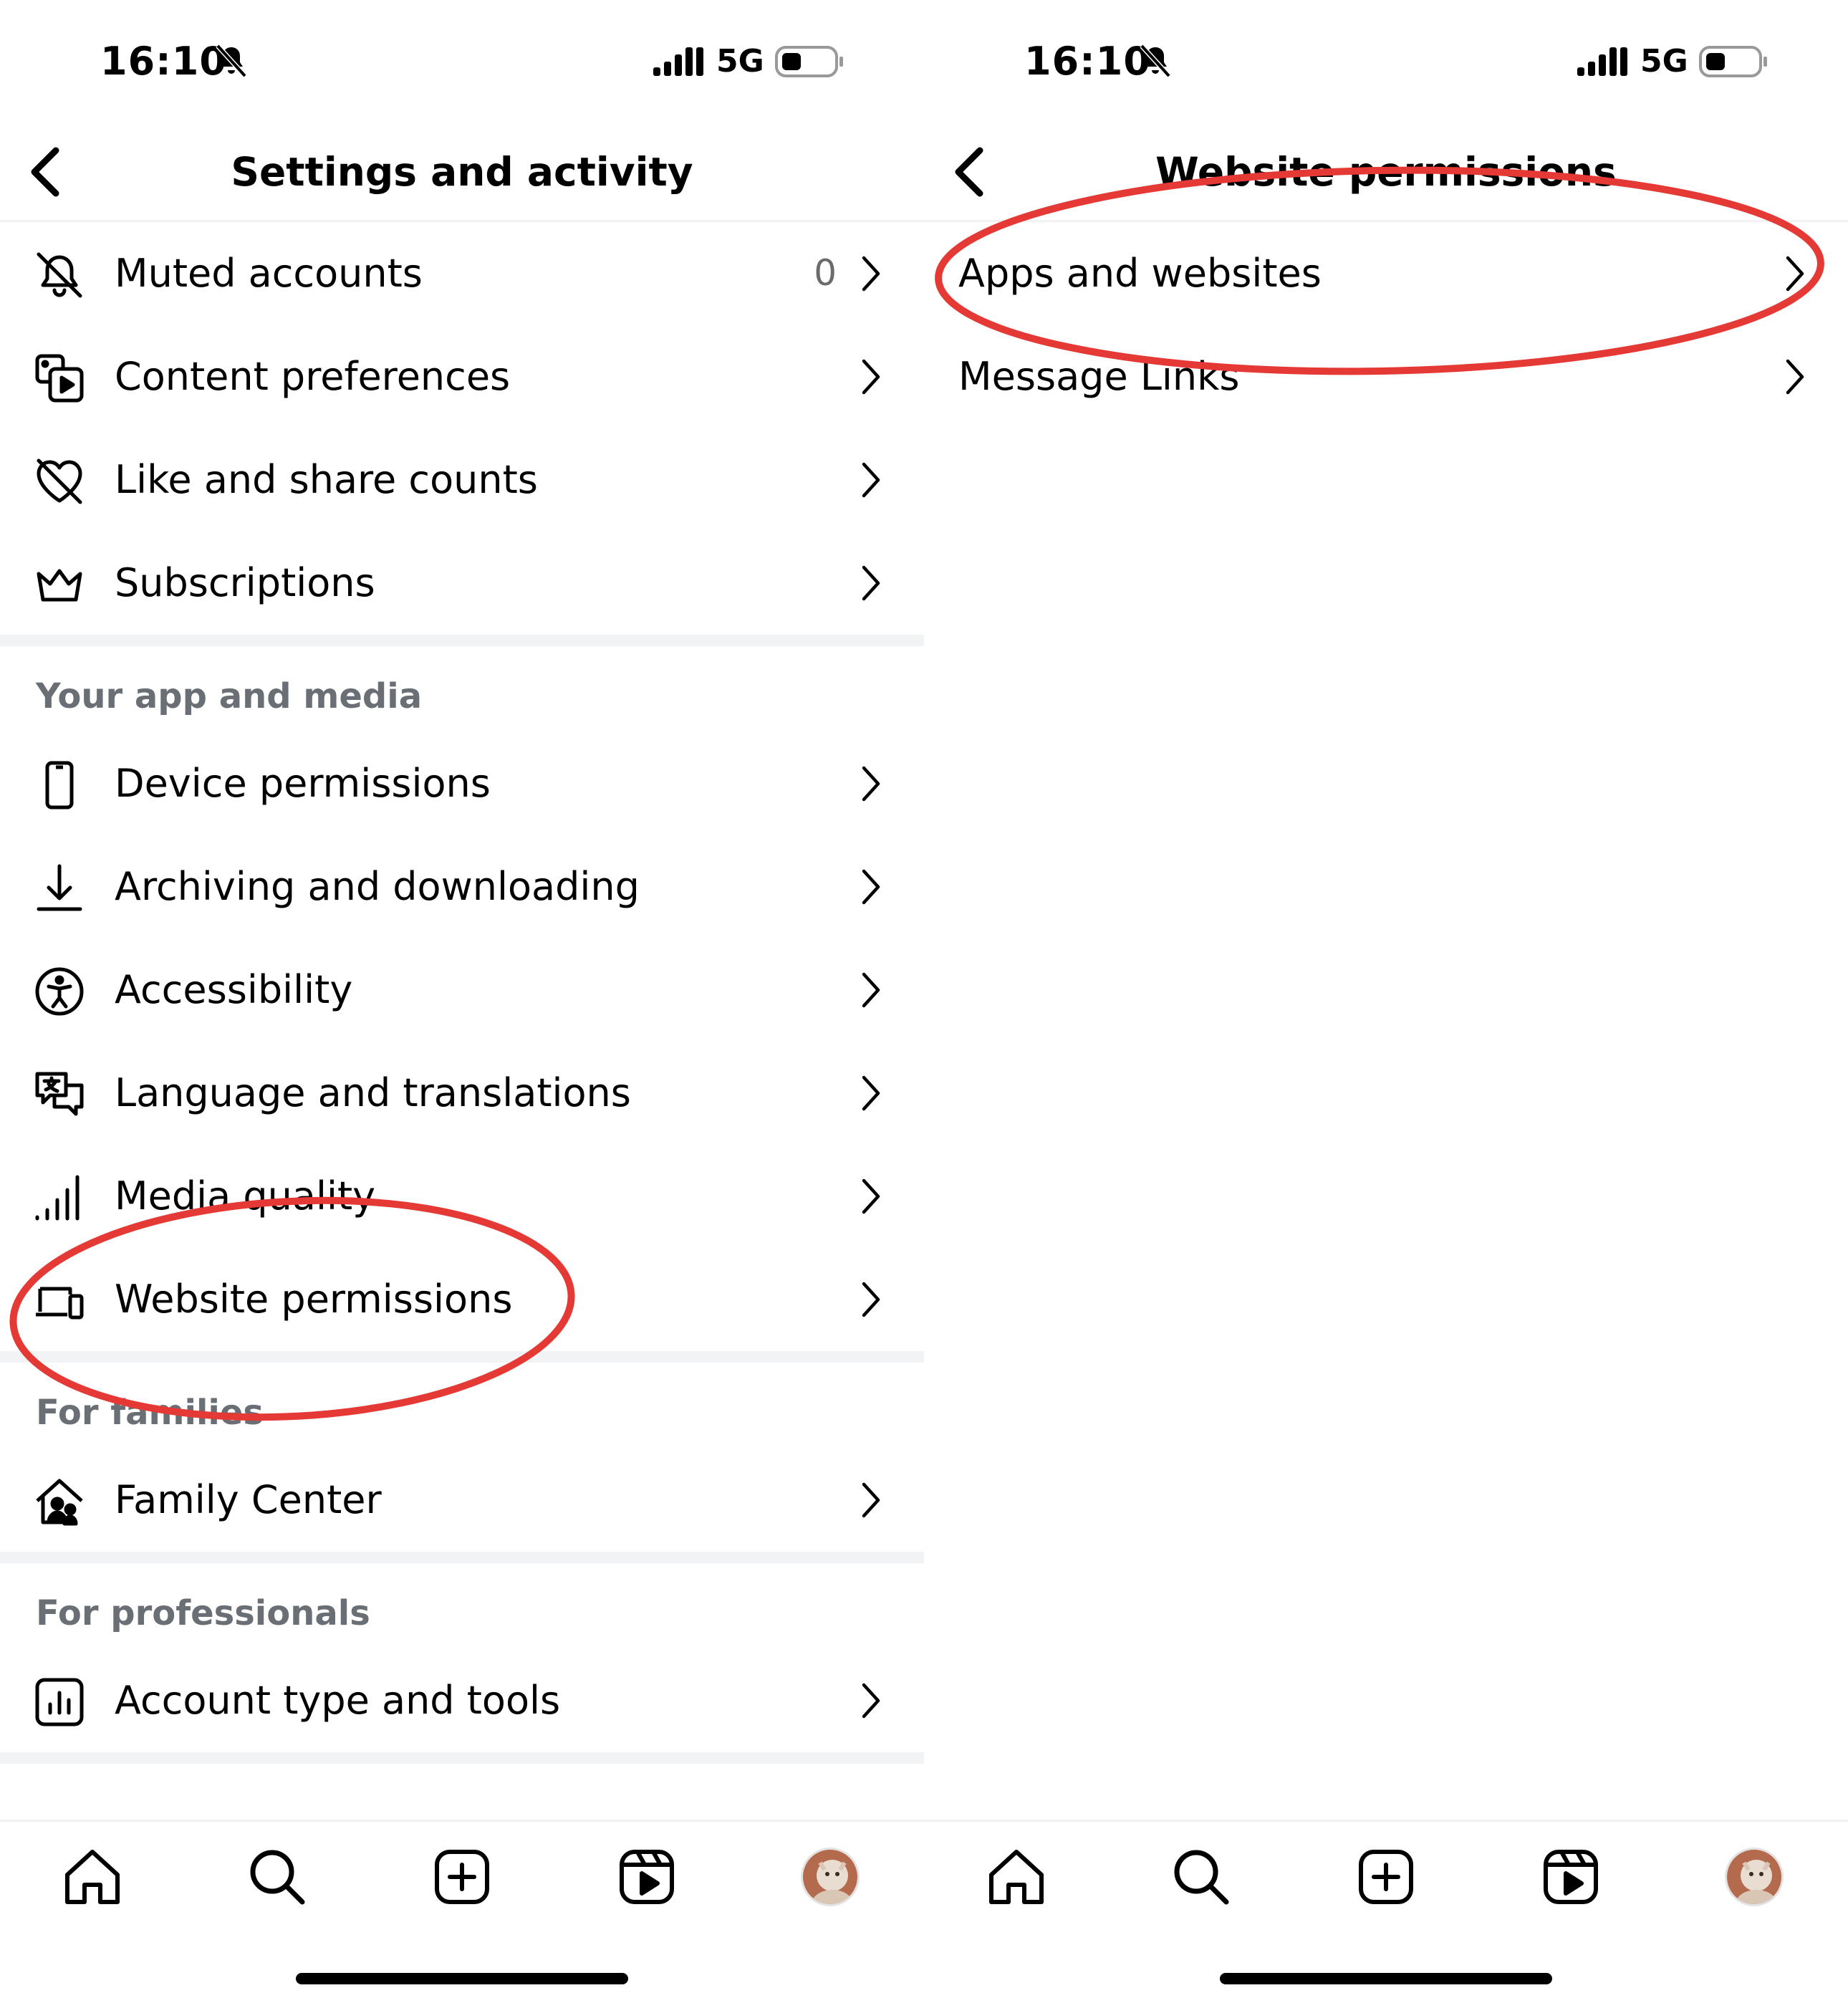  Describe the element at coordinates (462, 172) in the screenshot. I see `page-title: Settings and activity` at that location.